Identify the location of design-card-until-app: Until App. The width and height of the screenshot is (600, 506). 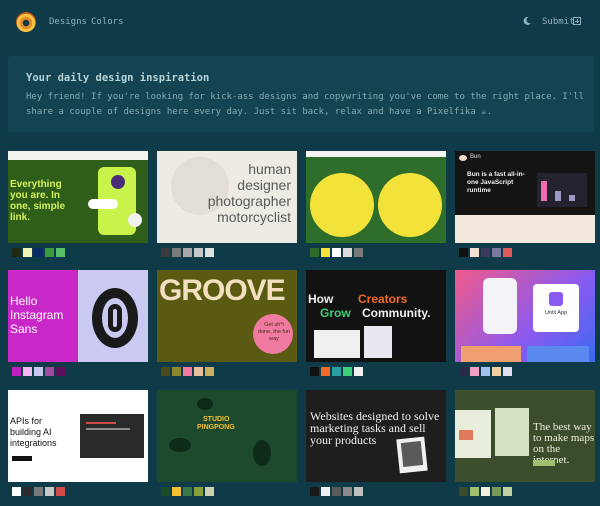
(525, 325).